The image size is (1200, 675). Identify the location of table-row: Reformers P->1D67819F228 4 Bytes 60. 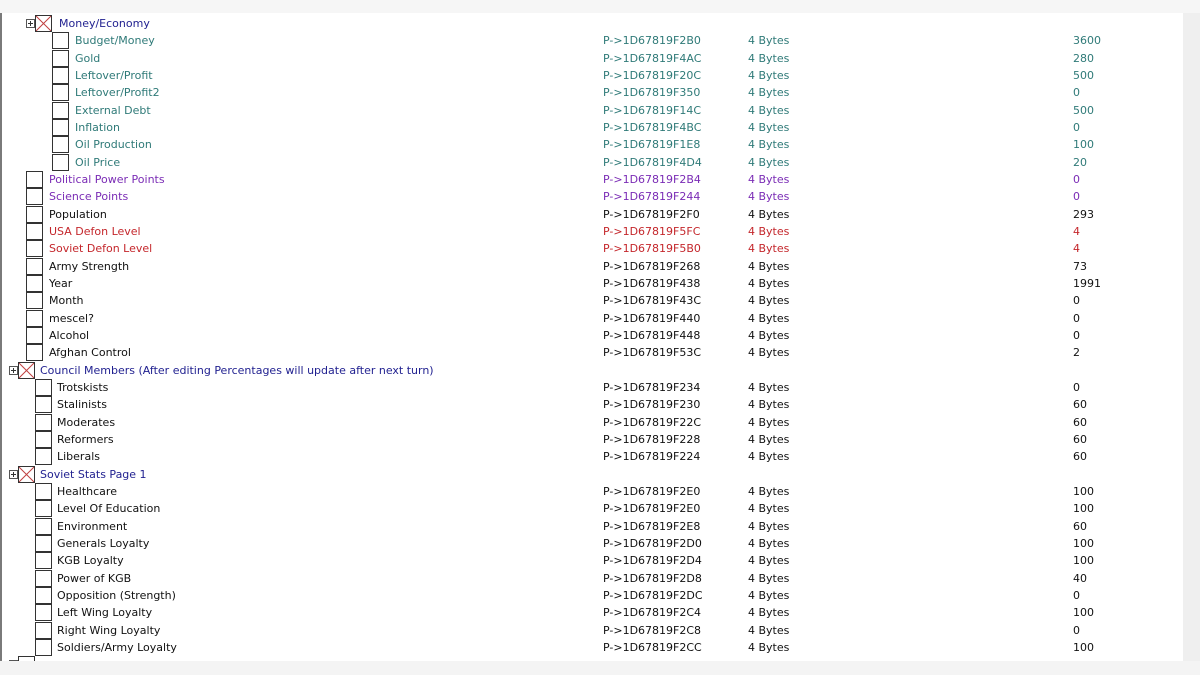
(593, 439).